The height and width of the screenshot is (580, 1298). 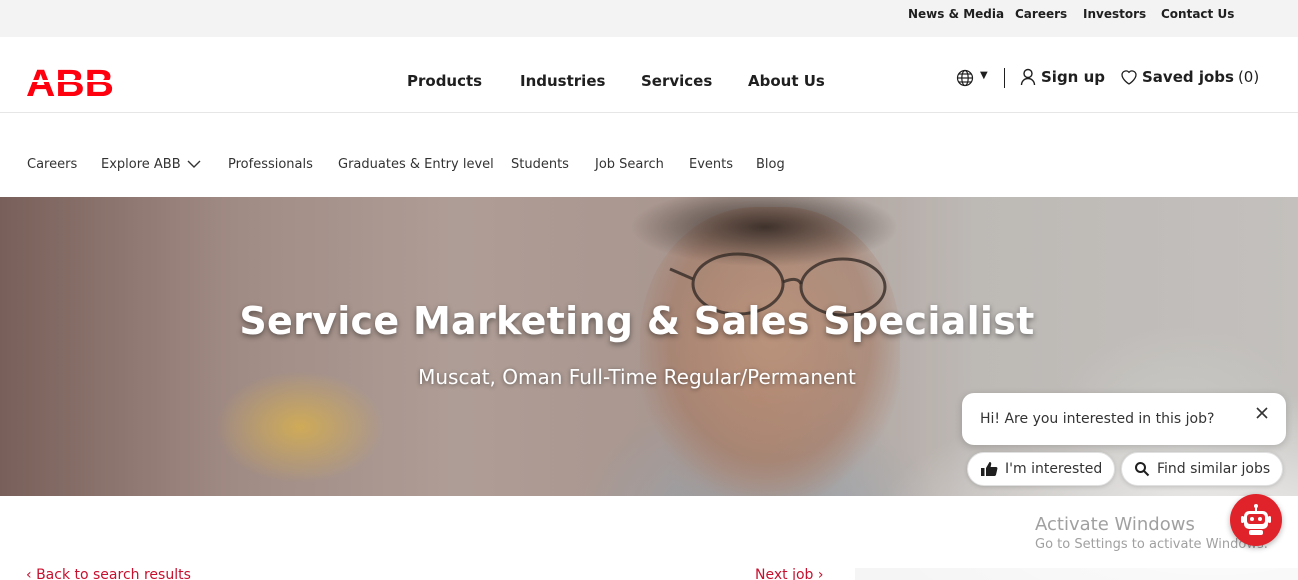 What do you see at coordinates (416, 164) in the screenshot?
I see `subnav-graduates: Graduates & Entry level` at bounding box center [416, 164].